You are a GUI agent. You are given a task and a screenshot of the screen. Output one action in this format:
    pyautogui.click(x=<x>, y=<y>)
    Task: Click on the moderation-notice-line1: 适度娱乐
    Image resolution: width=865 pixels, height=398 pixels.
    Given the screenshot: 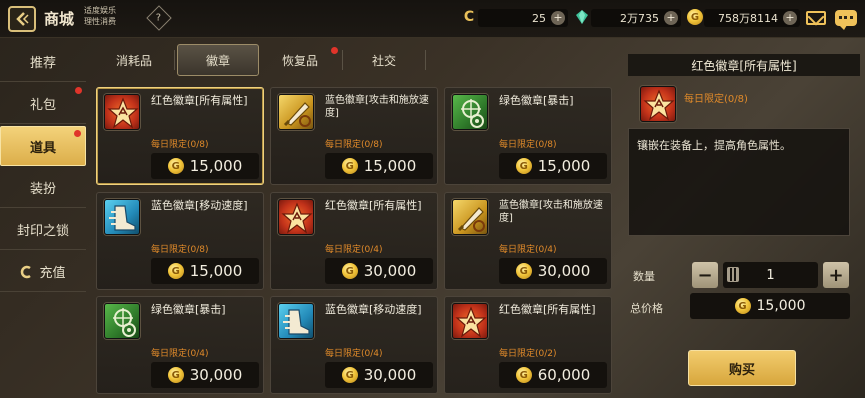 What is the action you would take?
    pyautogui.click(x=100, y=10)
    